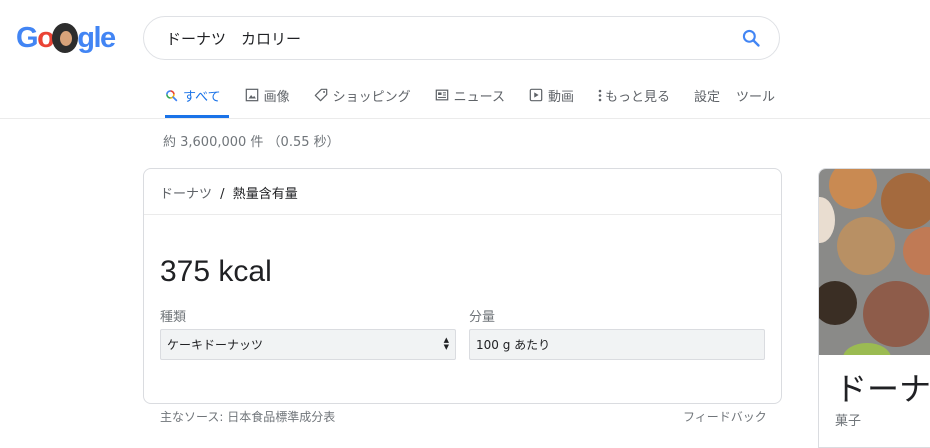 This screenshot has width=930, height=448. Describe the element at coordinates (482, 317) in the screenshot. I see `amount-label: 分量` at that location.